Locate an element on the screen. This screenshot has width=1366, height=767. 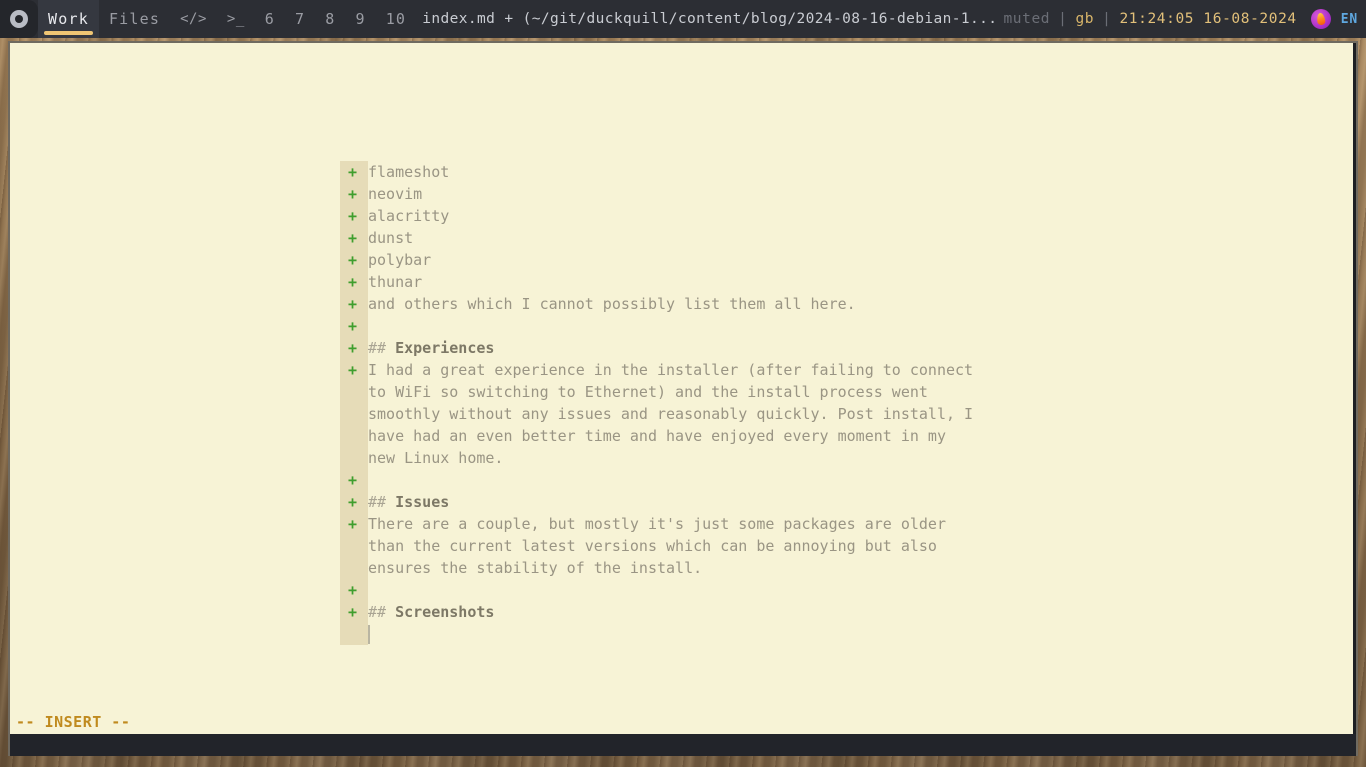
markdown-heading-text: Issues is located at coordinates (422, 502).